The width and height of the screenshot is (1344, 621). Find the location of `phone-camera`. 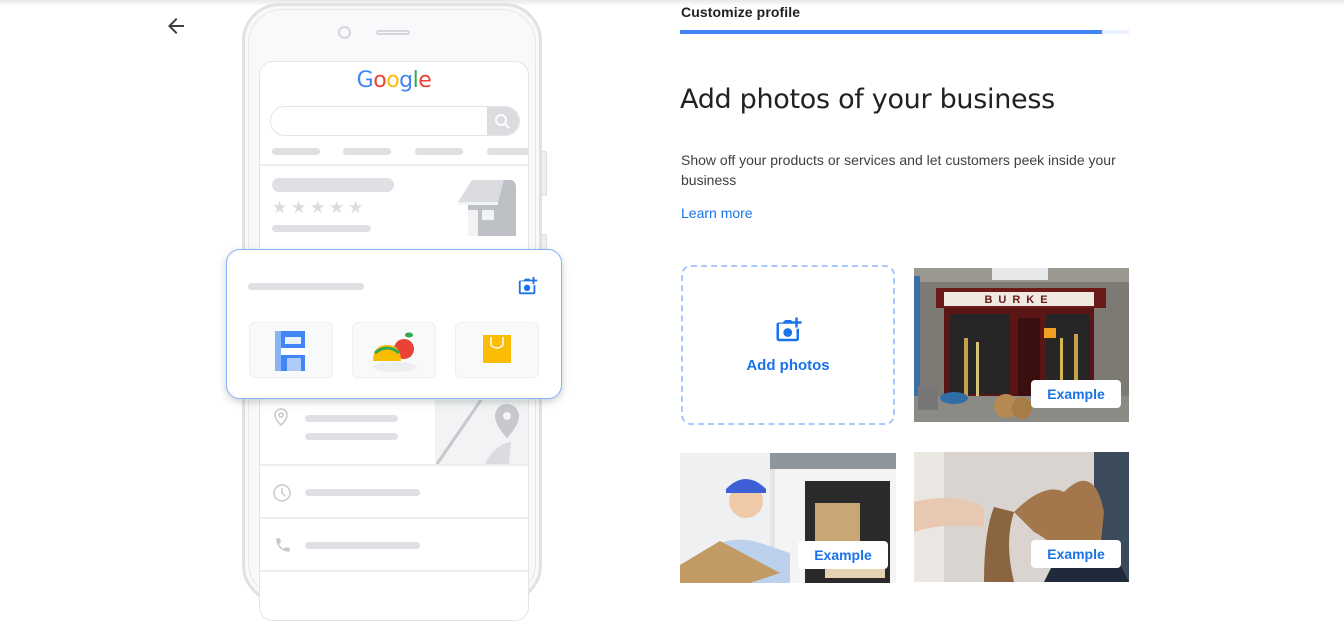

phone-camera is located at coordinates (344, 32).